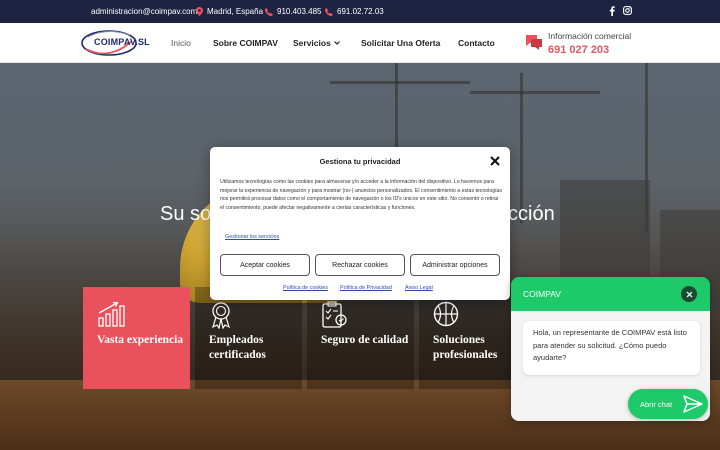 The image size is (720, 450). What do you see at coordinates (122, 42) in the screenshot?
I see `logo-text: COIMPAV.SL` at bounding box center [122, 42].